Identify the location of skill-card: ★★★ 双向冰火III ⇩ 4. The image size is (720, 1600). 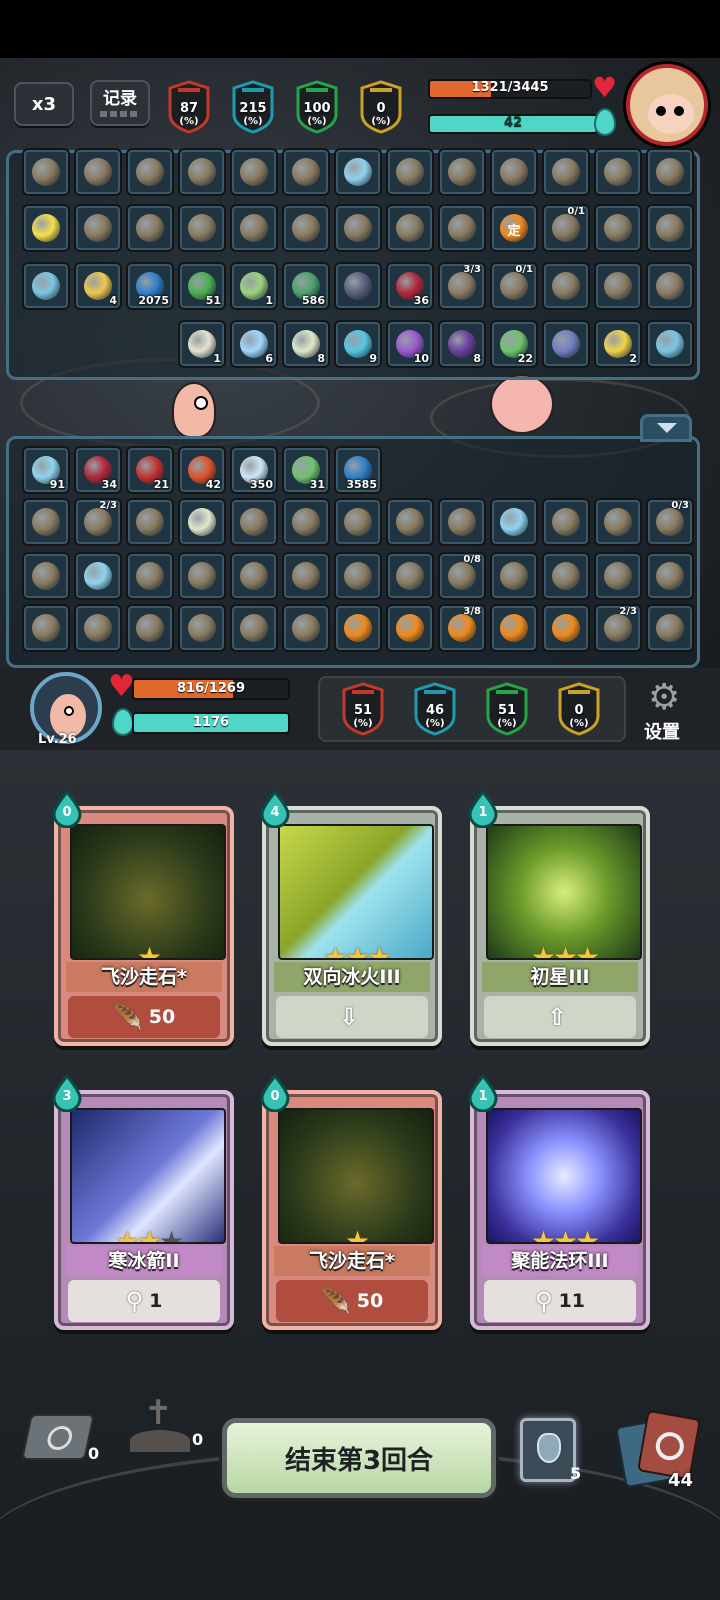
(351, 917).